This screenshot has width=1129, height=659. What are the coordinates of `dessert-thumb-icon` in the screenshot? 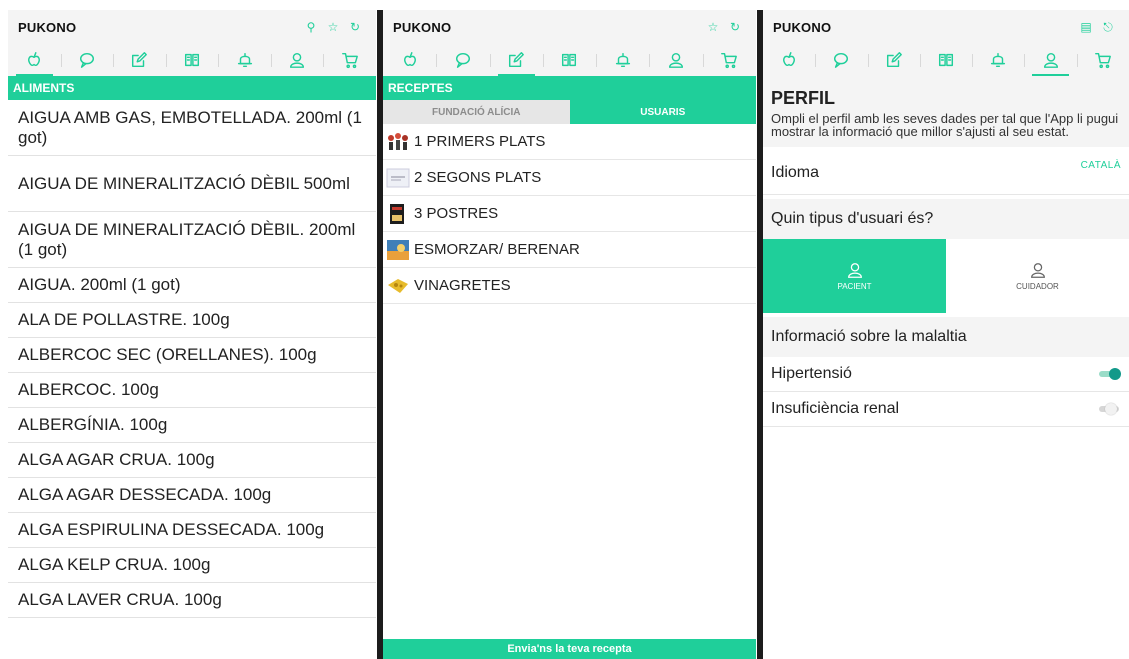 It's located at (397, 213).